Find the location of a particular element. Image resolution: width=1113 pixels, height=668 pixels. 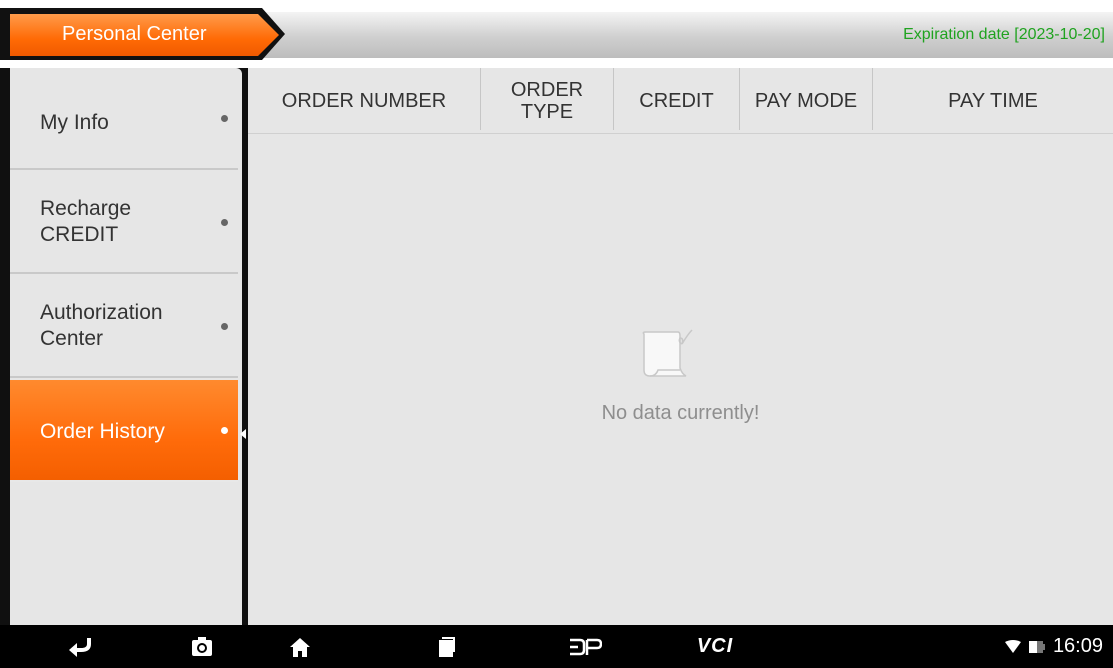

wifi-icon is located at coordinates (1012, 646).